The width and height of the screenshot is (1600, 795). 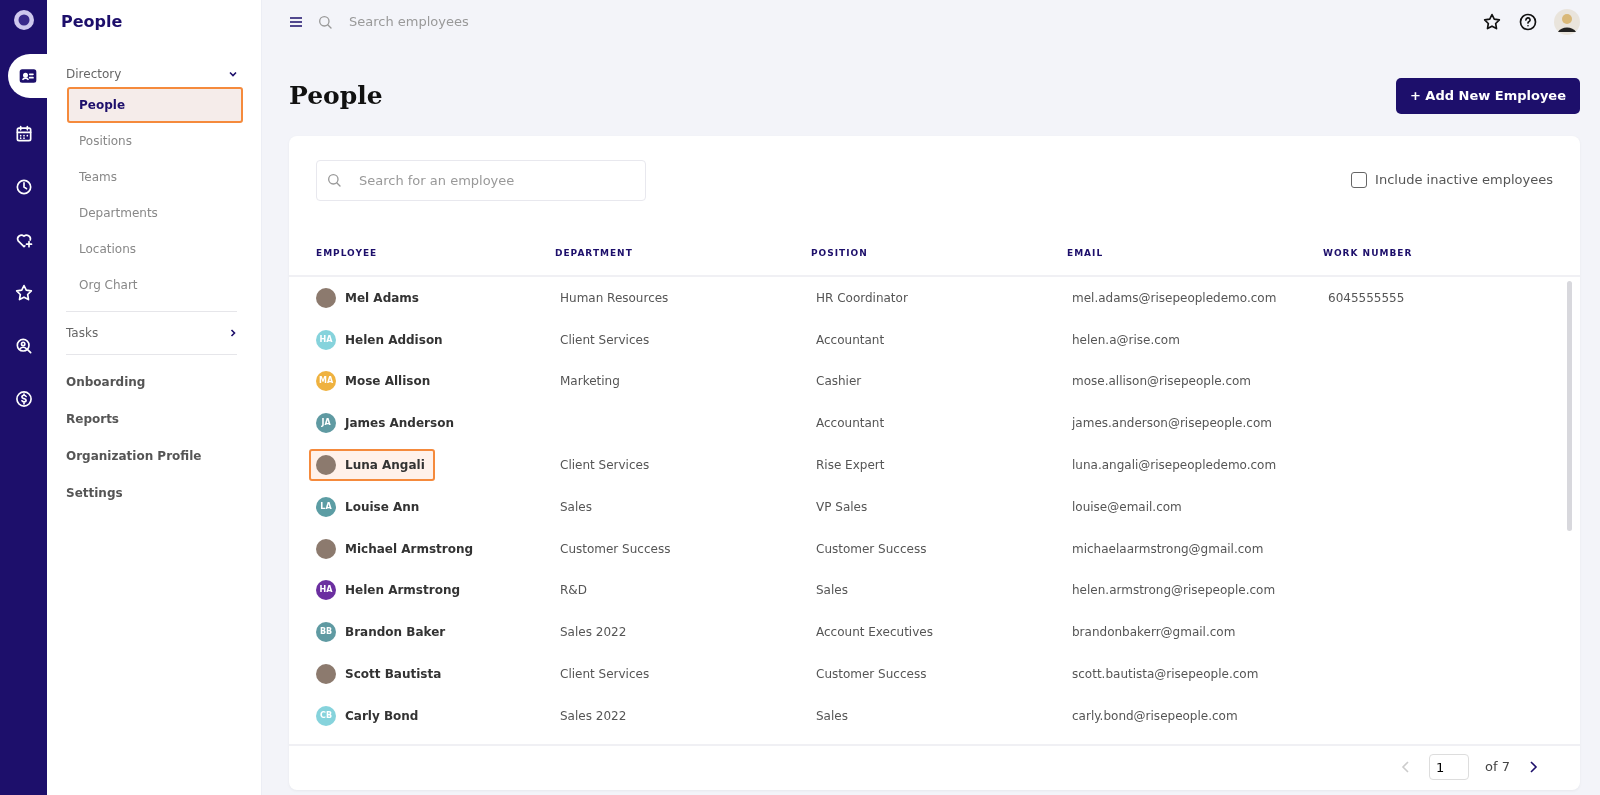 I want to click on avatar: CB, so click(x=326, y=715).